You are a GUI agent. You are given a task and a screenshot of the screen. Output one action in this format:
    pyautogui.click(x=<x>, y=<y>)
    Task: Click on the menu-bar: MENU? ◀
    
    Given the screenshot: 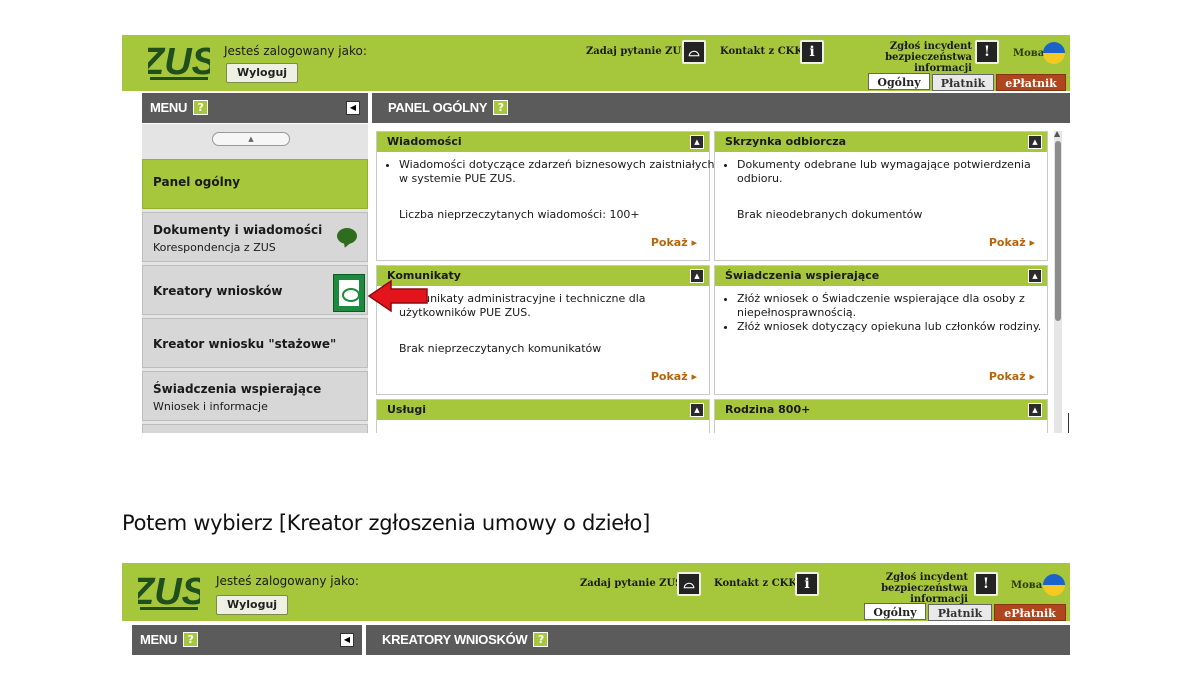 What is the action you would take?
    pyautogui.click(x=255, y=108)
    